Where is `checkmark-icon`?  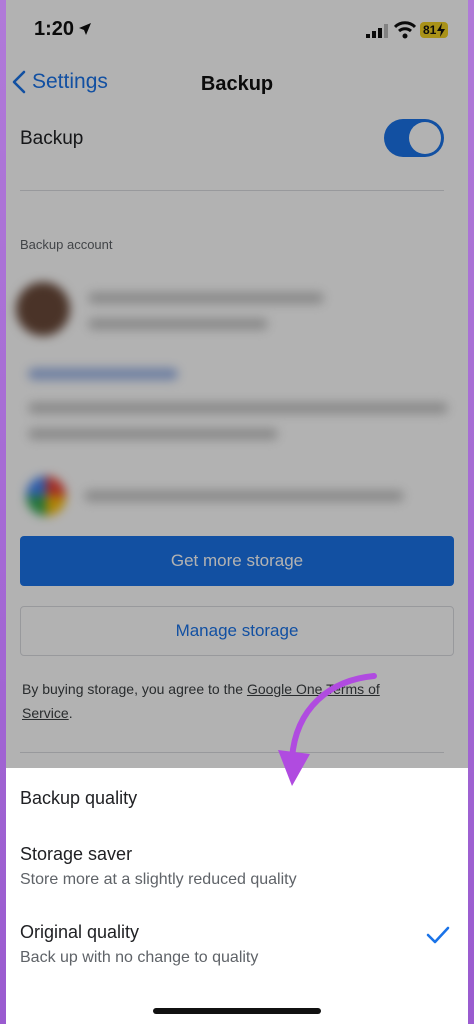 checkmark-icon is located at coordinates (438, 935).